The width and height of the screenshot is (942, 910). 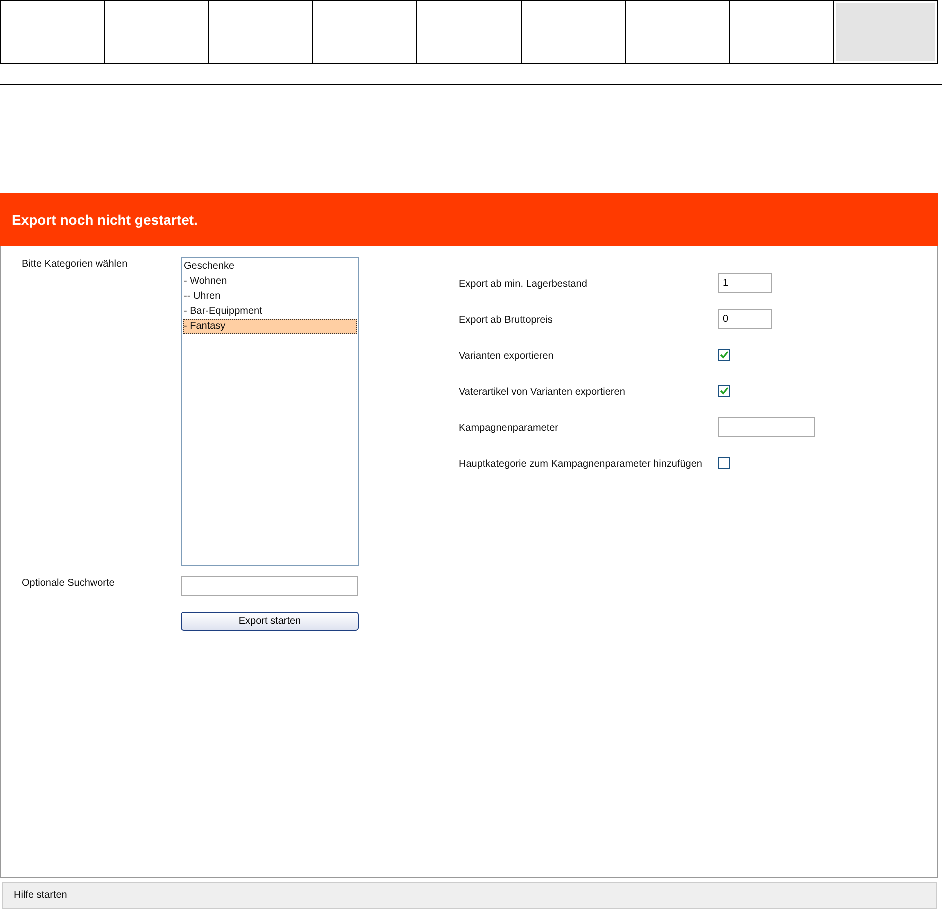 I want to click on option-label: Vaterartikel von Varianten exportieren, so click(x=542, y=392).